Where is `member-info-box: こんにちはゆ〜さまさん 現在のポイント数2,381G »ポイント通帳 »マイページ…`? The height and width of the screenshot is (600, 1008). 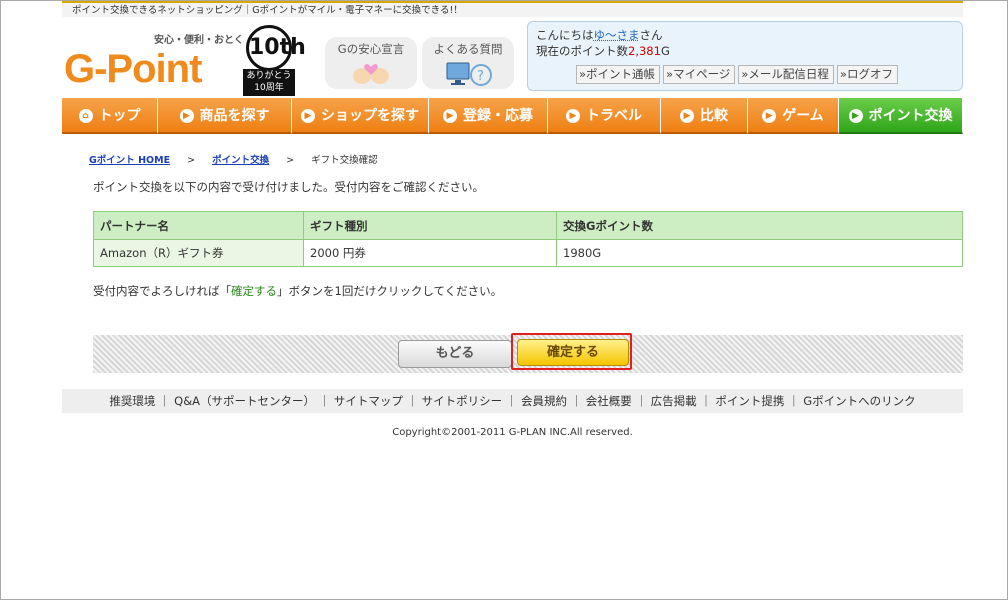 member-info-box: こんにちはゆ〜さまさん 現在のポイント数2,381G »ポイント通帳 »マイページ… is located at coordinates (745, 56).